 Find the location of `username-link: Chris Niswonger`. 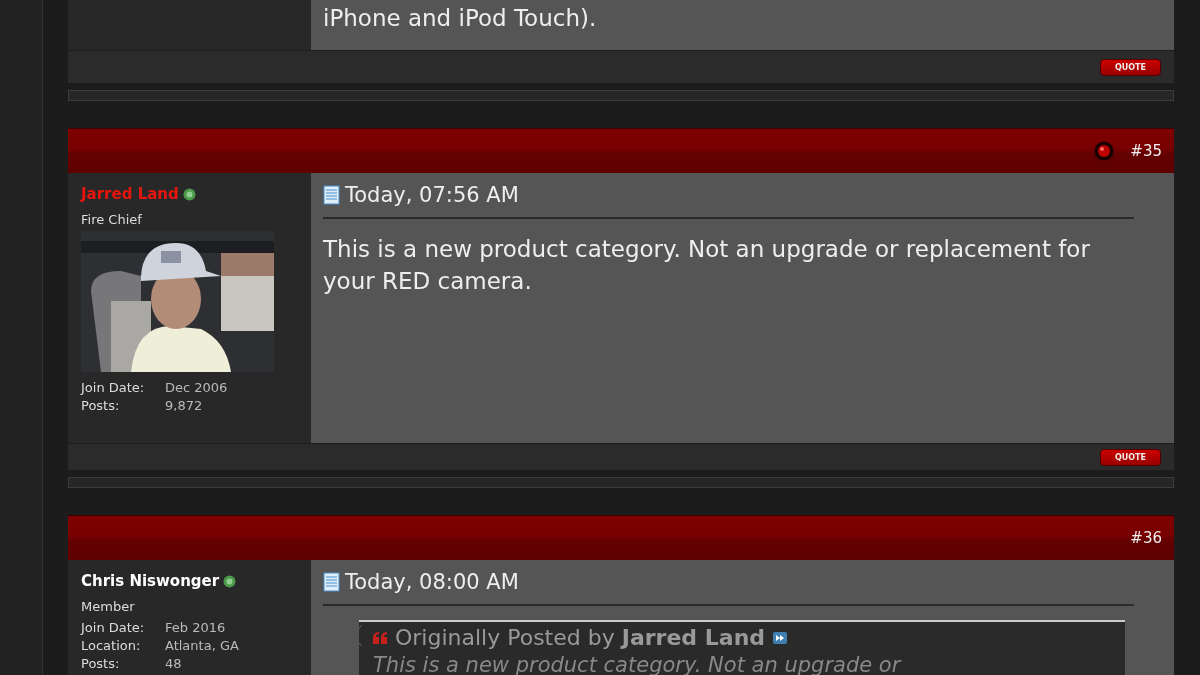

username-link: Chris Niswonger is located at coordinates (150, 581).